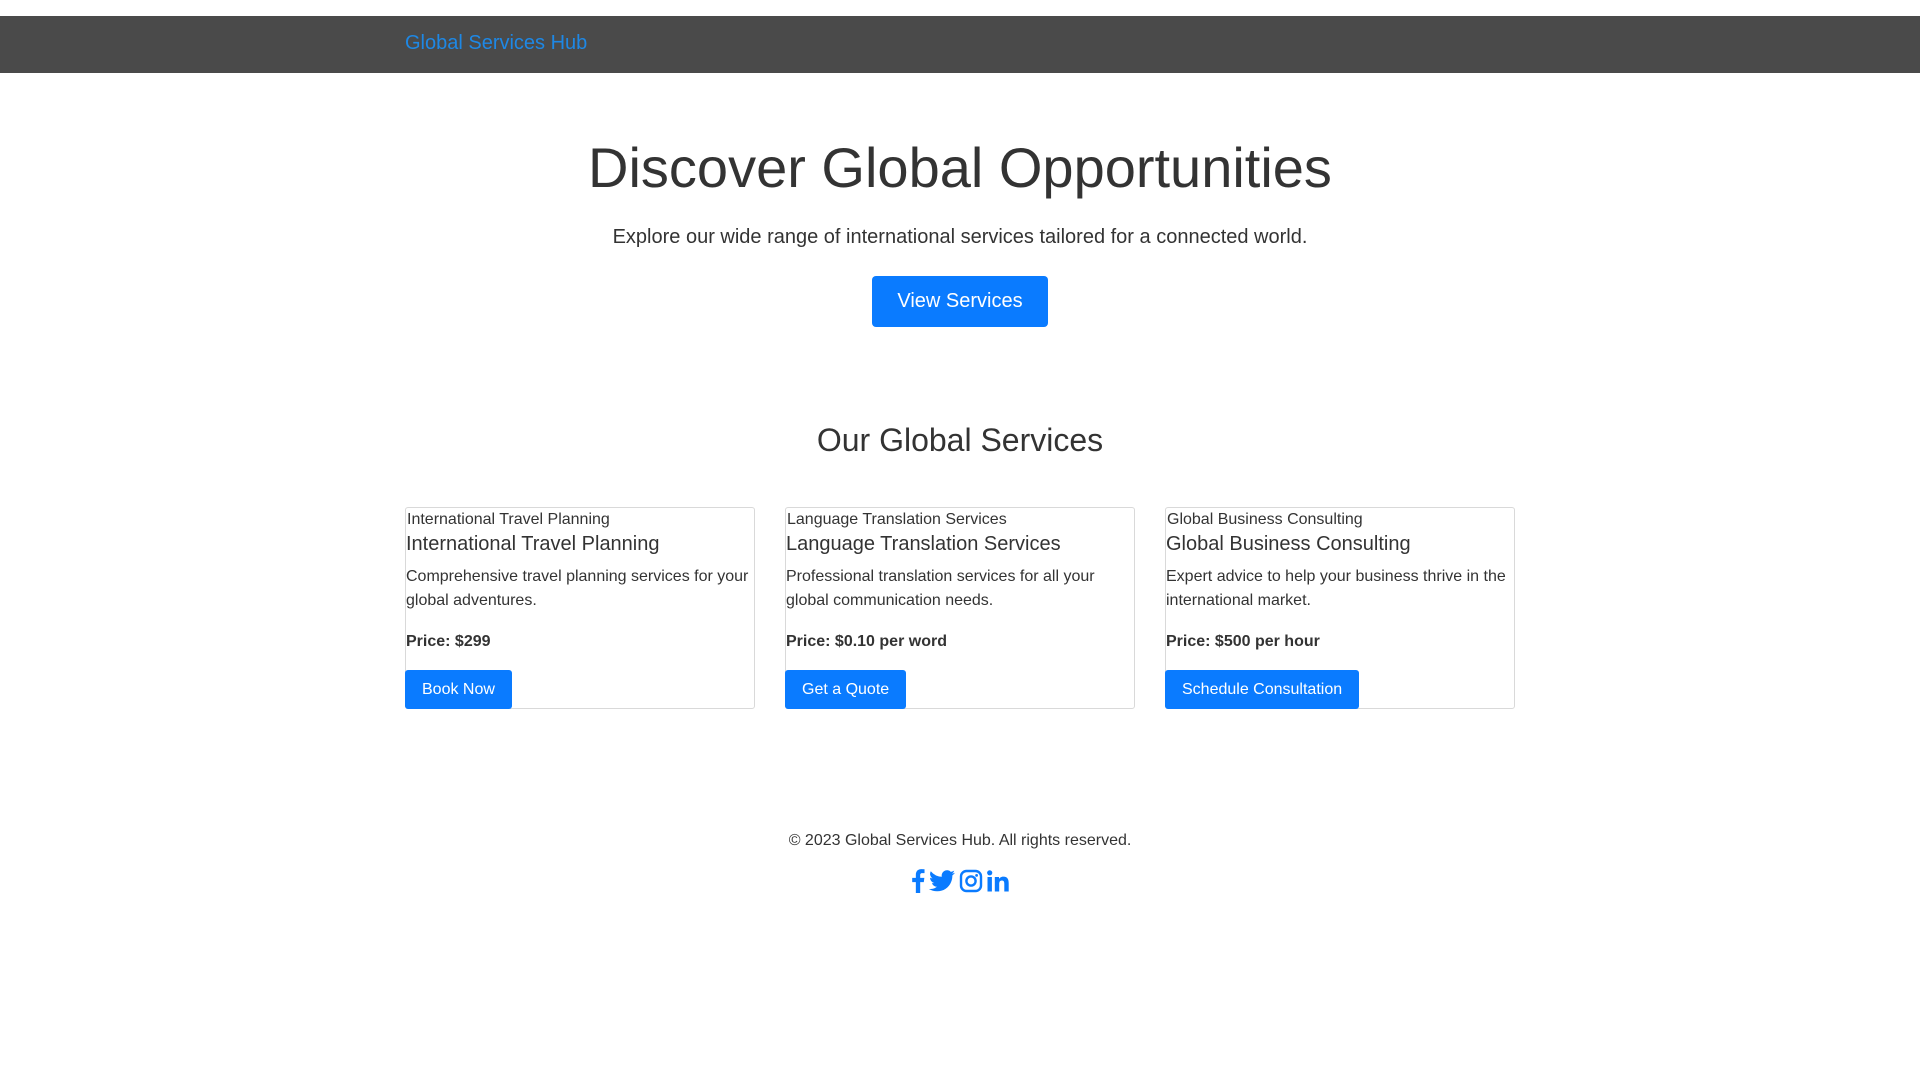 This screenshot has width=1920, height=1080. Describe the element at coordinates (846, 689) in the screenshot. I see `get-quote-button: Get a Quote` at that location.